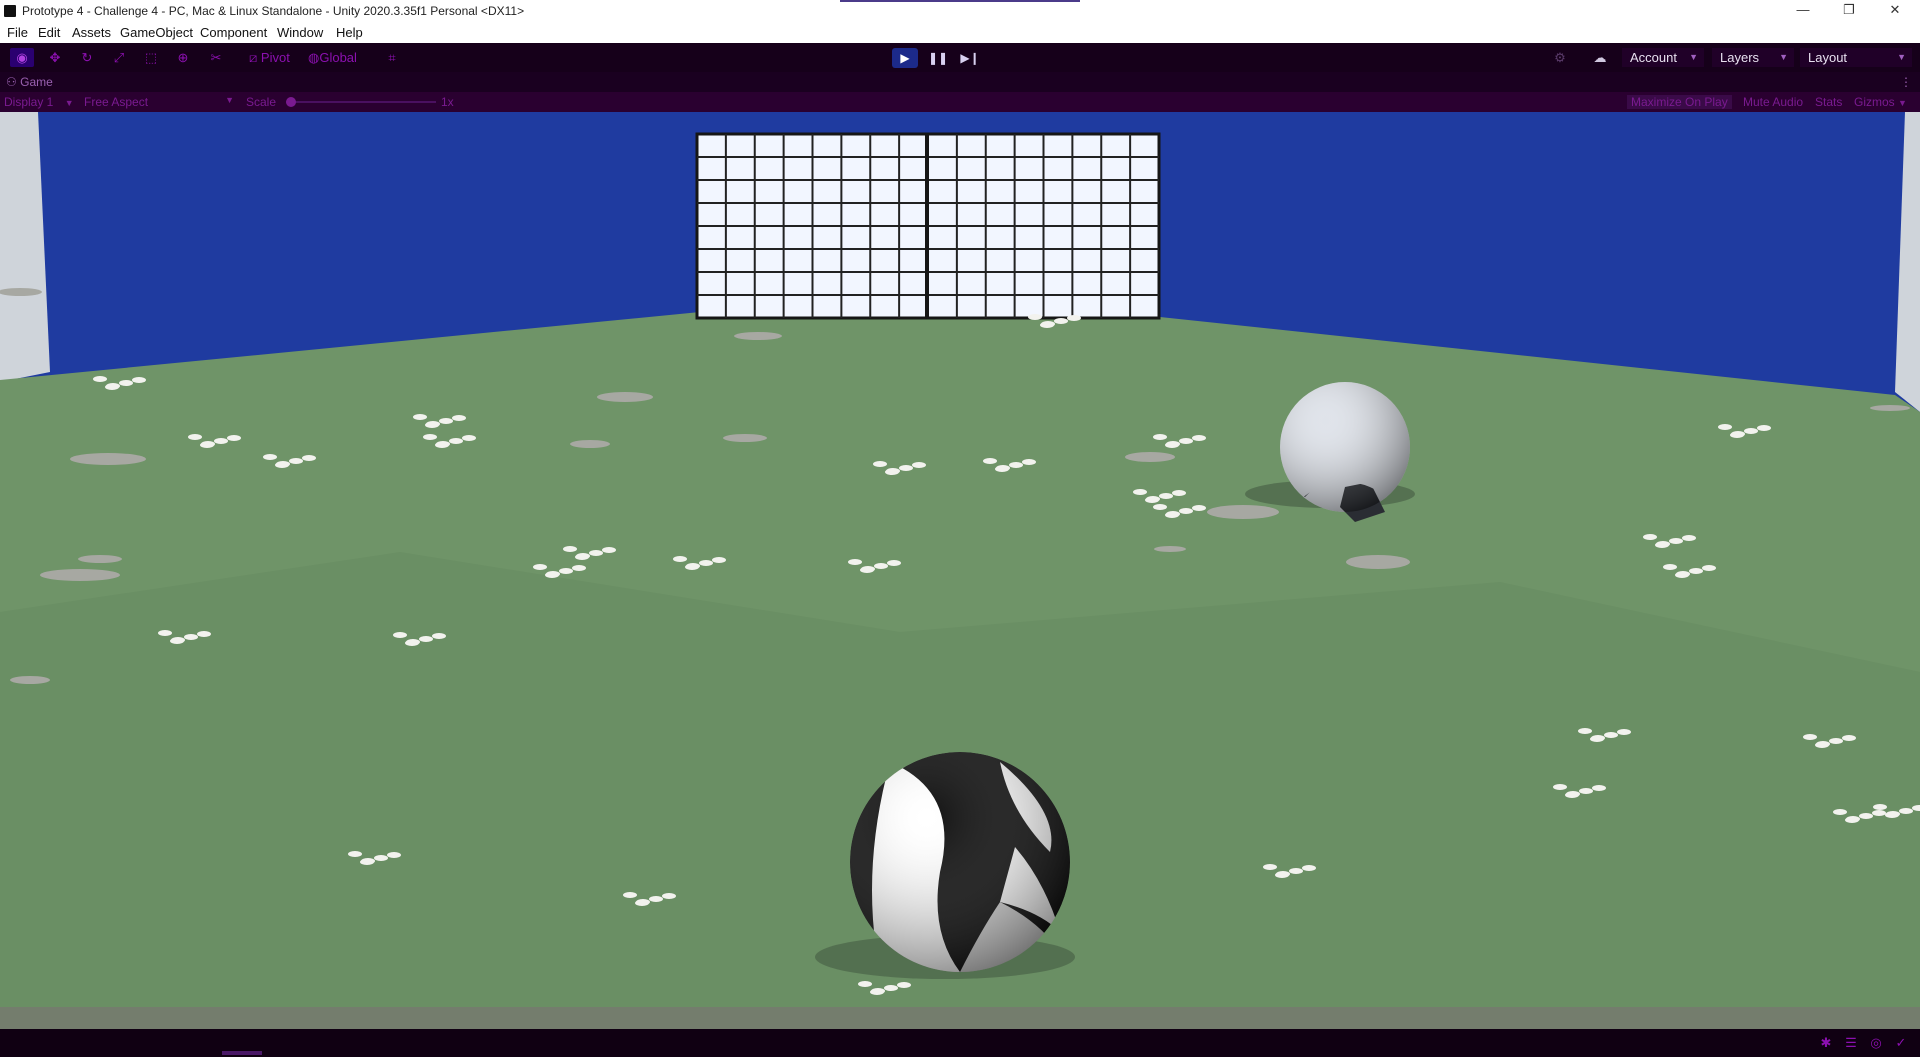 This screenshot has height=1057, width=1920. Describe the element at coordinates (361, 102) in the screenshot. I see `scale-slider` at that location.